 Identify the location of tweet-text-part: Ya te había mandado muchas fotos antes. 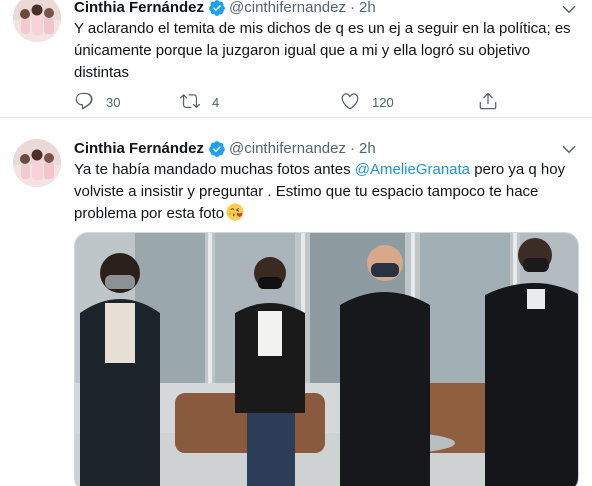
(214, 169).